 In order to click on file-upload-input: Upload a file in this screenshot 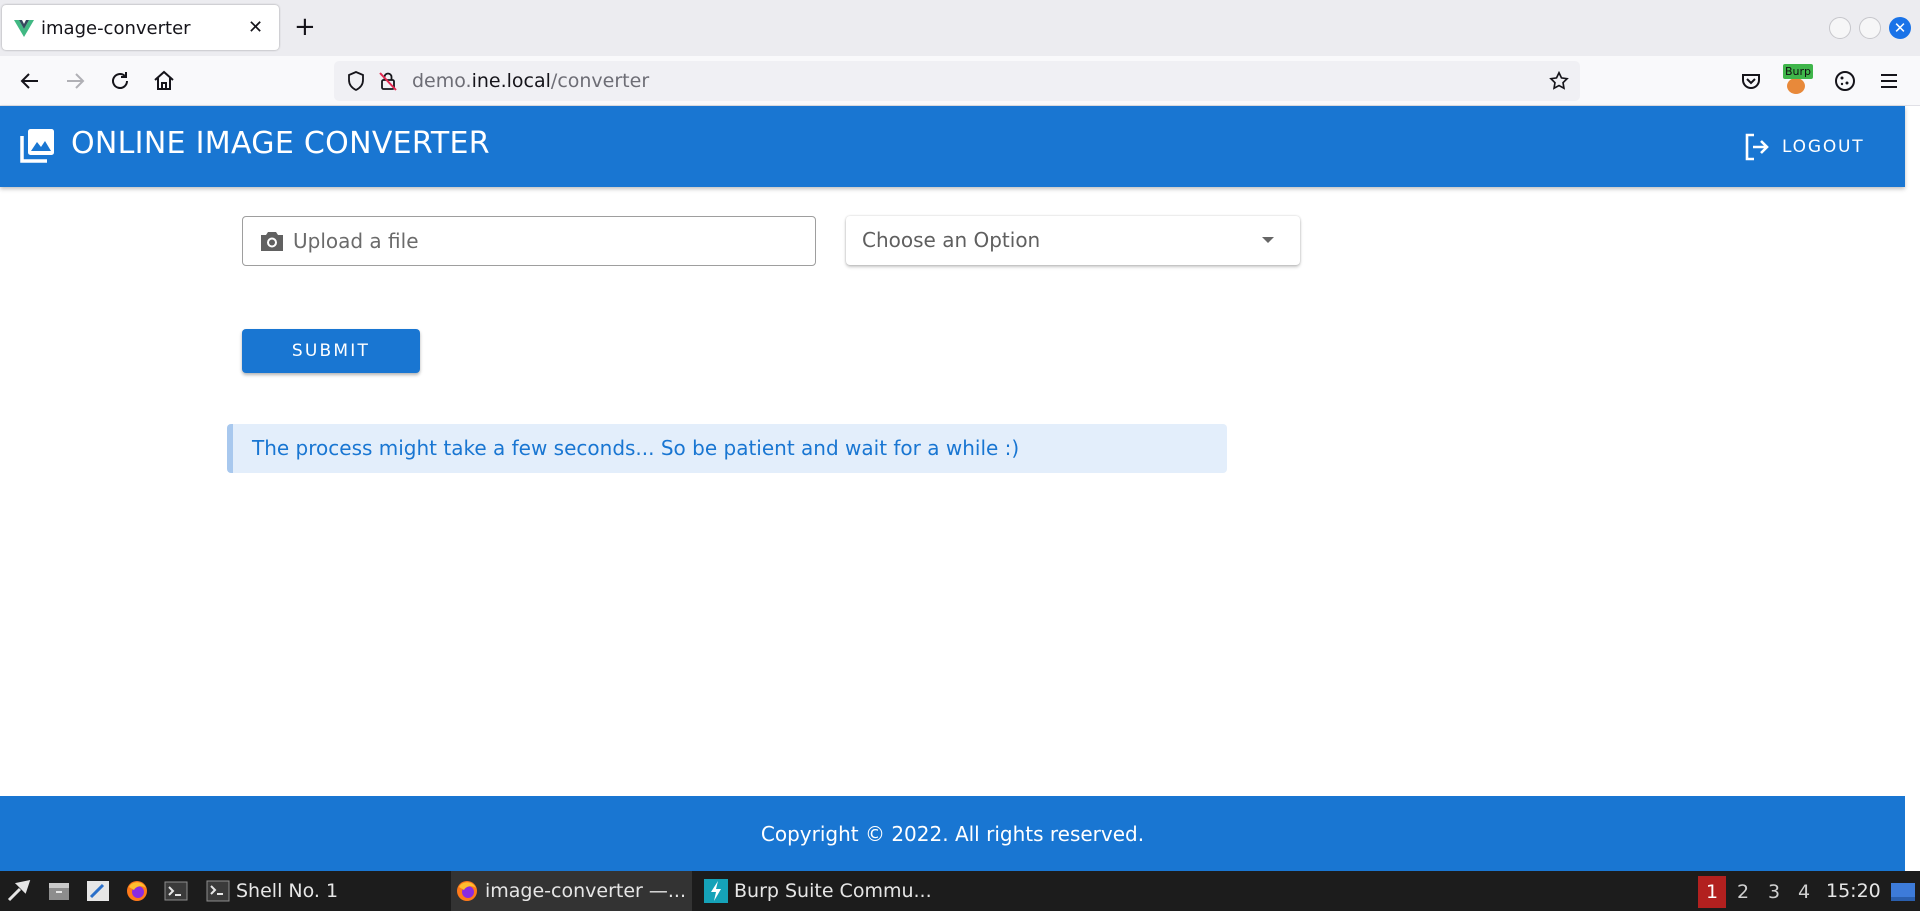, I will do `click(529, 241)`.